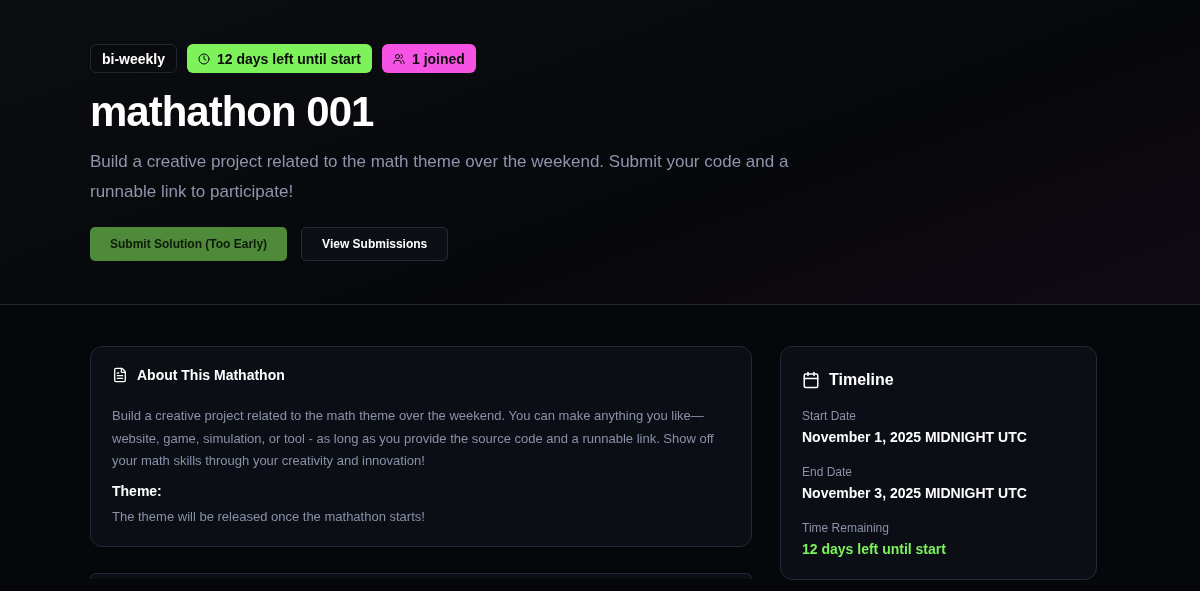 Image resolution: width=1200 pixels, height=591 pixels. What do you see at coordinates (811, 380) in the screenshot?
I see `calendar-icon` at bounding box center [811, 380].